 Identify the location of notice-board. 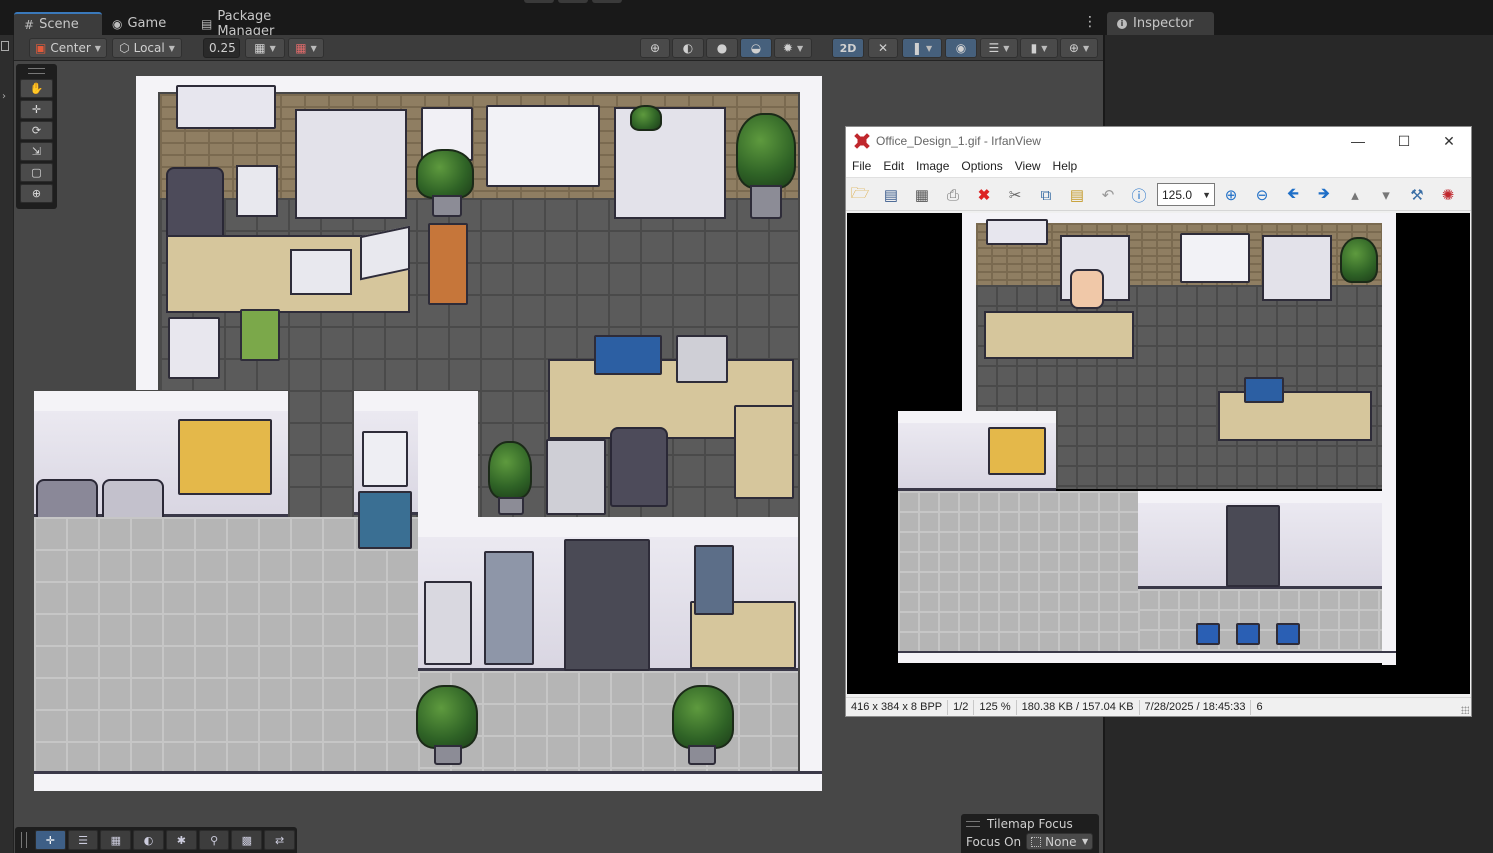
(385, 459).